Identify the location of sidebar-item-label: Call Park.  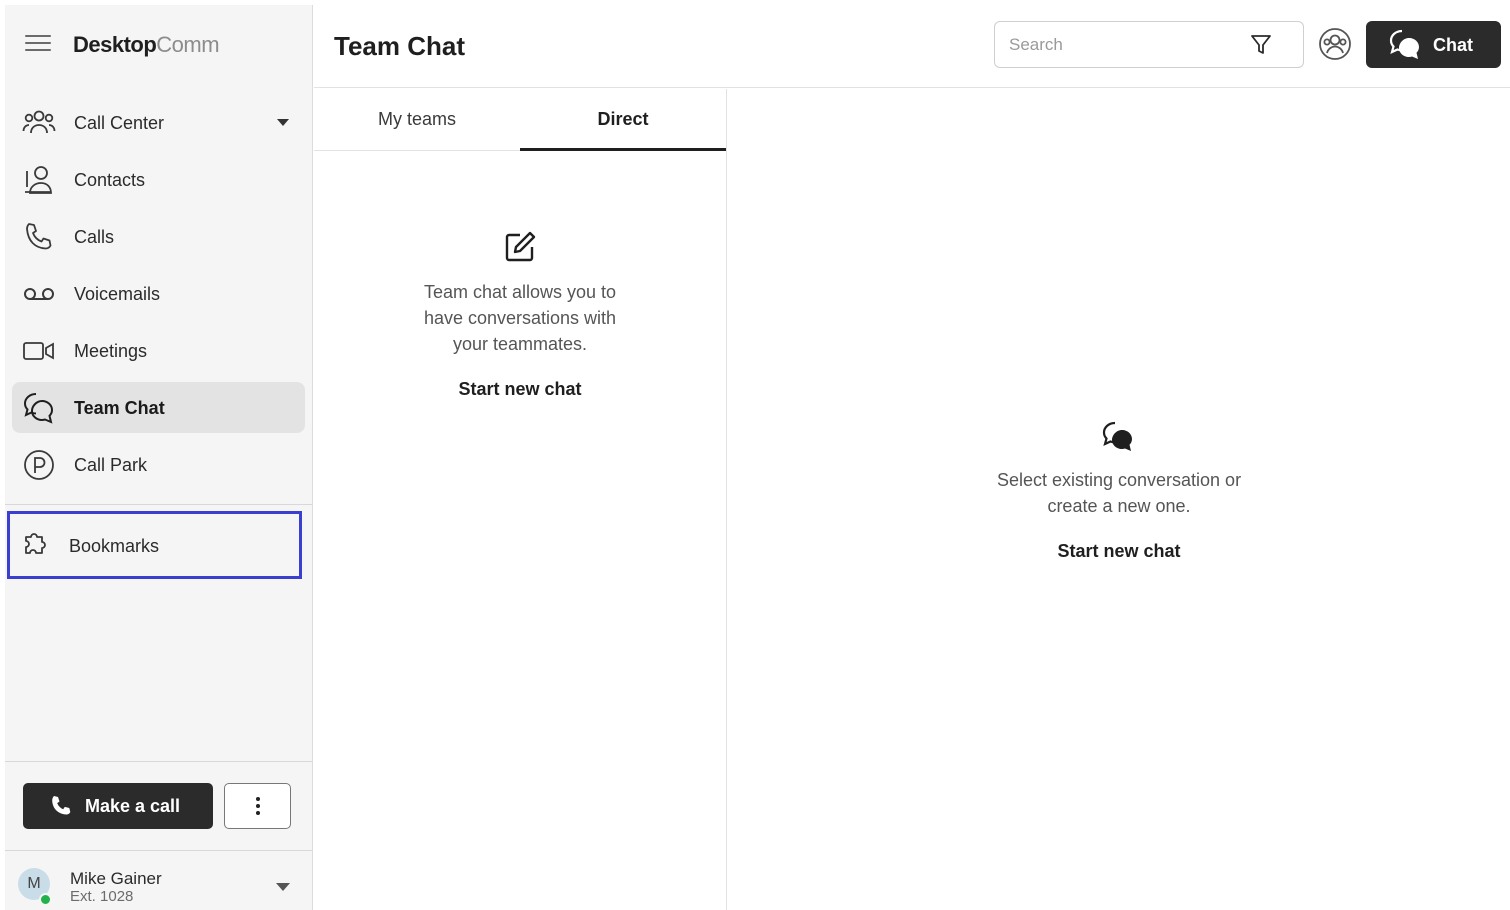
(111, 465).